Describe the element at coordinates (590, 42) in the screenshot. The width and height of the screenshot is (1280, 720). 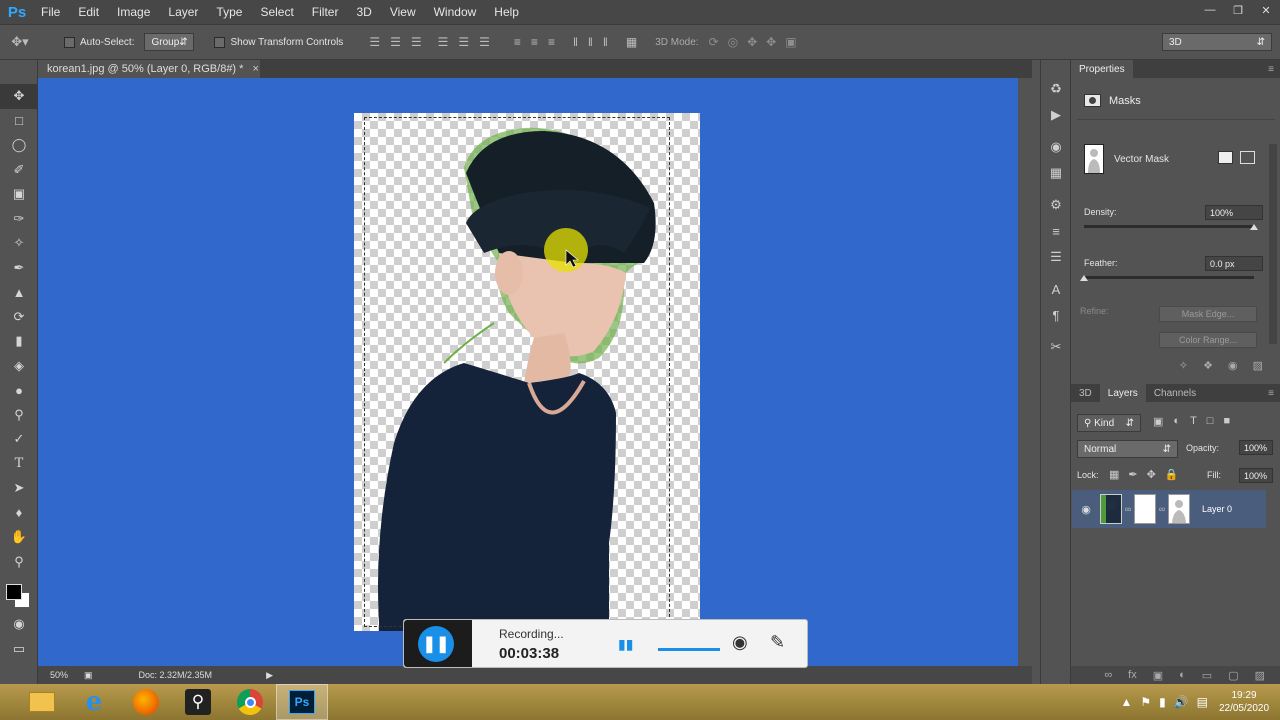
I see `distribute-hcenter-icon: ‖` at that location.